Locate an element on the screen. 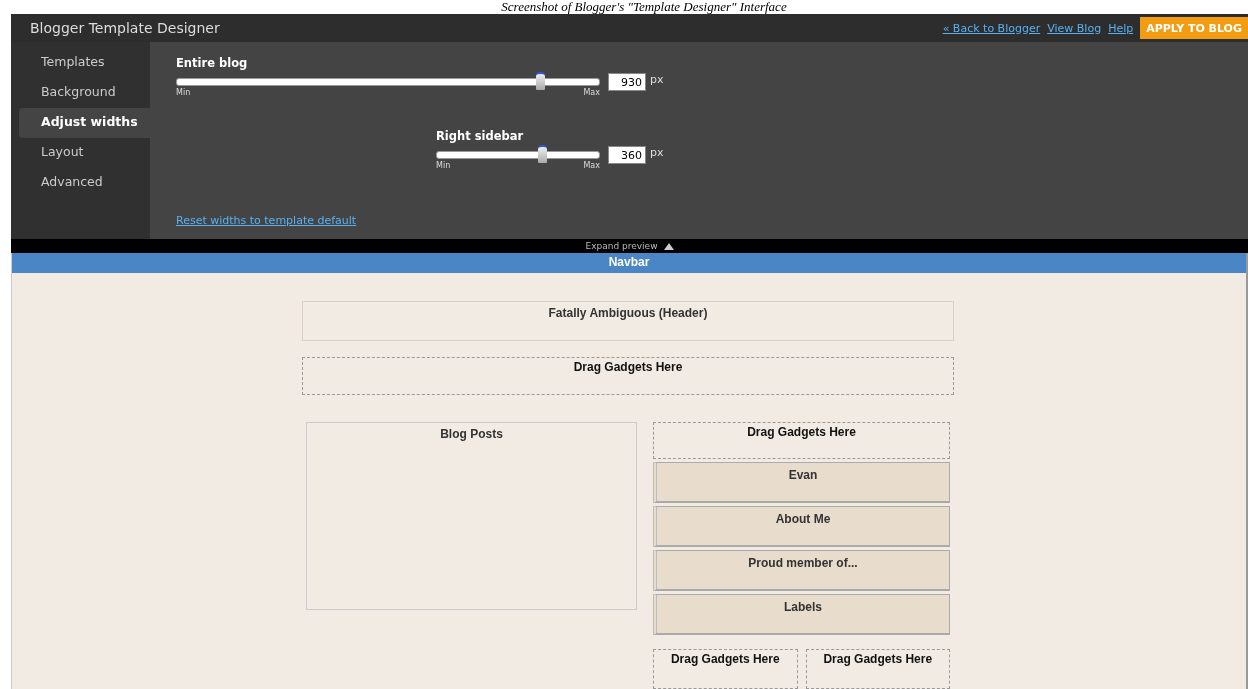  header-gadget: Fatally Ambiguous (Header) is located at coordinates (628, 321).